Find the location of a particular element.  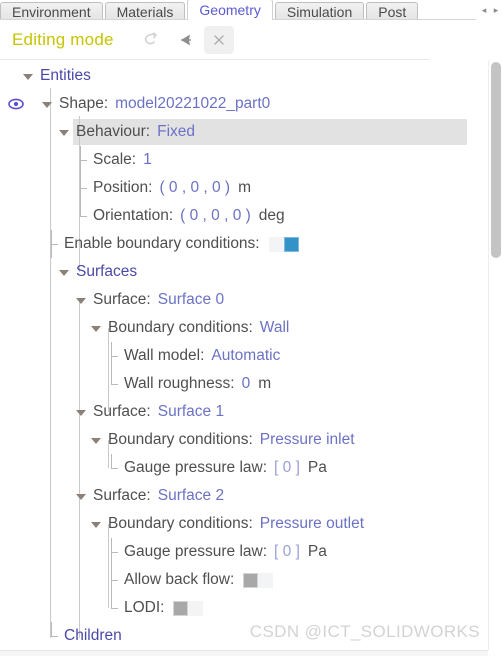

tree-item-surface-1-gauge-pressure: Gauge pressure law: [ 0 ] Pa is located at coordinates (251, 468).